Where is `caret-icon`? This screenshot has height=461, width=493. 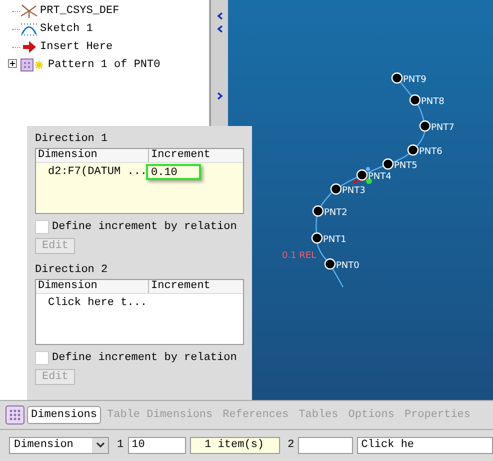
caret-icon is located at coordinates (100, 445).